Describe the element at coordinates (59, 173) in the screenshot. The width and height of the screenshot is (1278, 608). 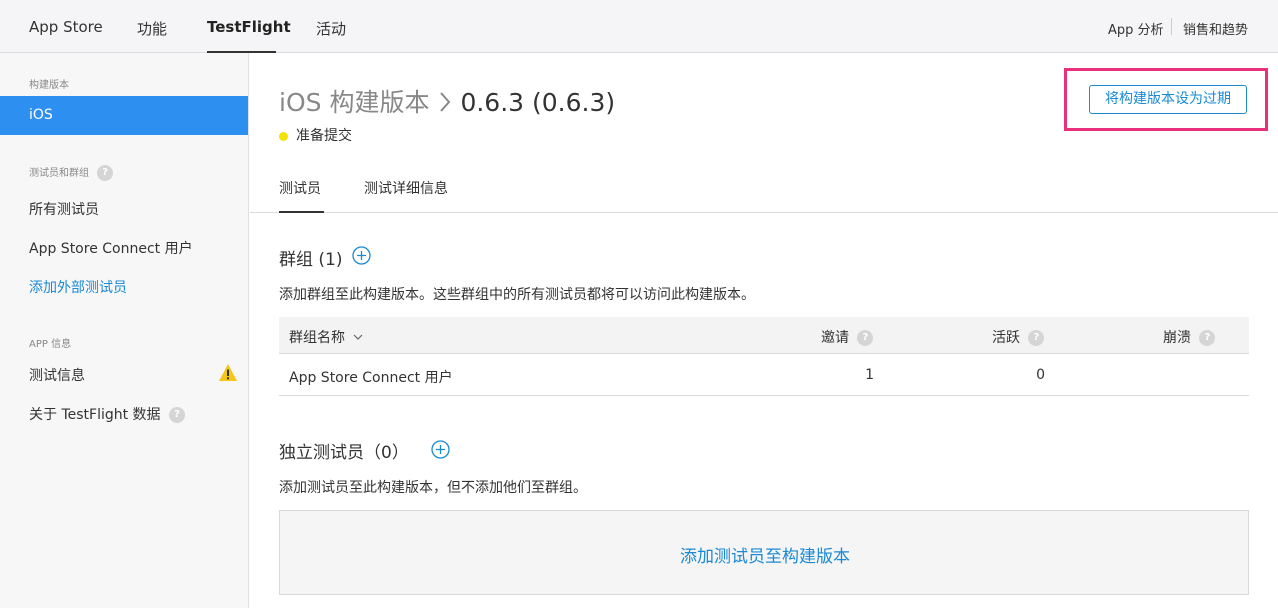
I see `sidebar-section-label: 测试员和群组` at that location.